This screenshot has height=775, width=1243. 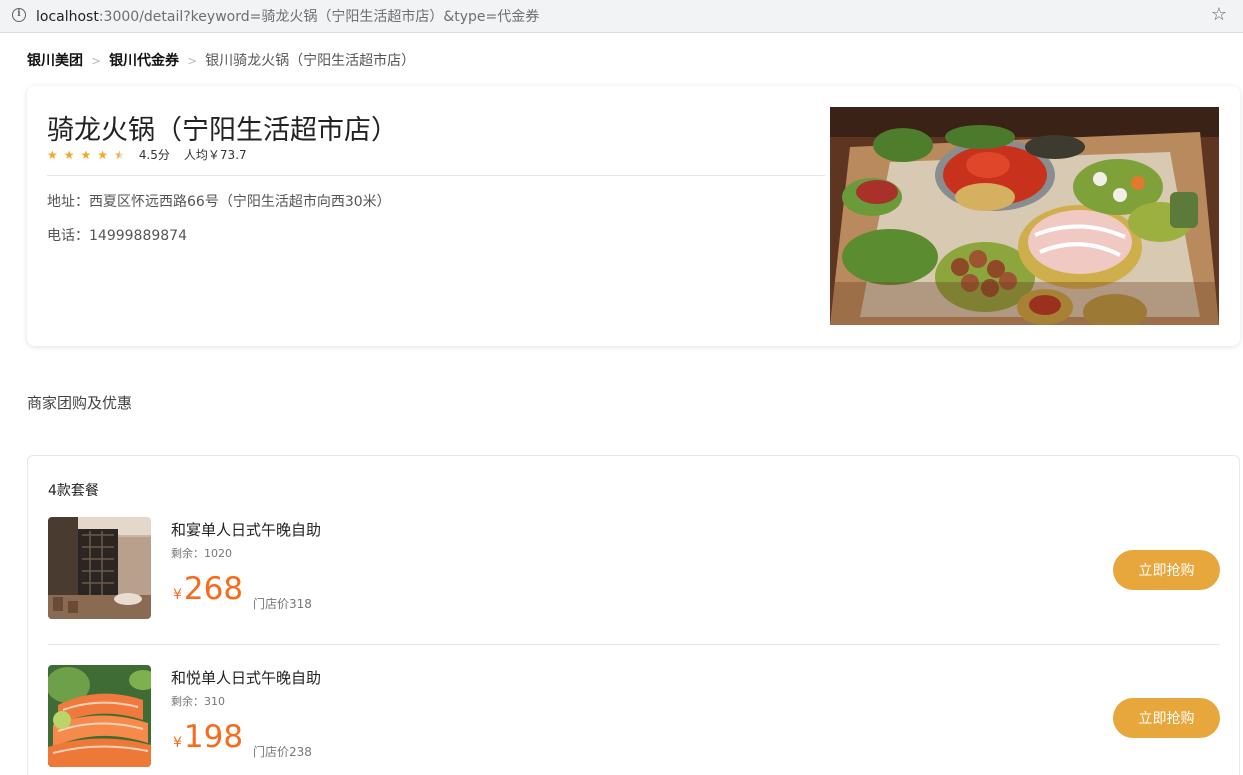 I want to click on store-address: 地址：西夏区怀远西路66号（宁阳生活超市向西30米）, so click(x=219, y=202).